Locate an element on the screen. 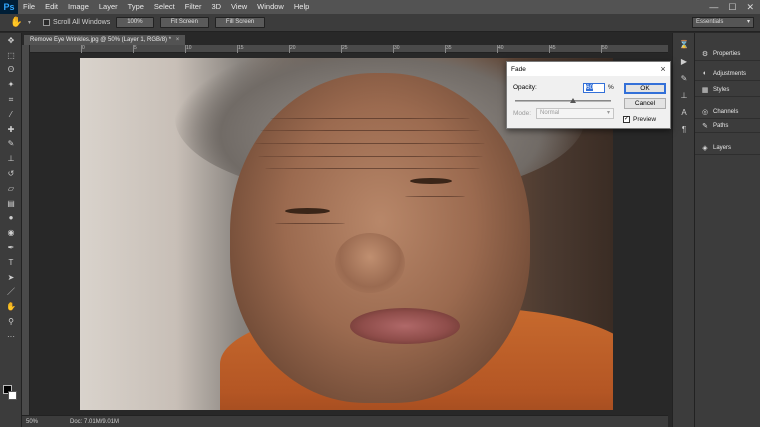 This screenshot has width=760, height=427. ruler-tick: 15 is located at coordinates (240, 49).